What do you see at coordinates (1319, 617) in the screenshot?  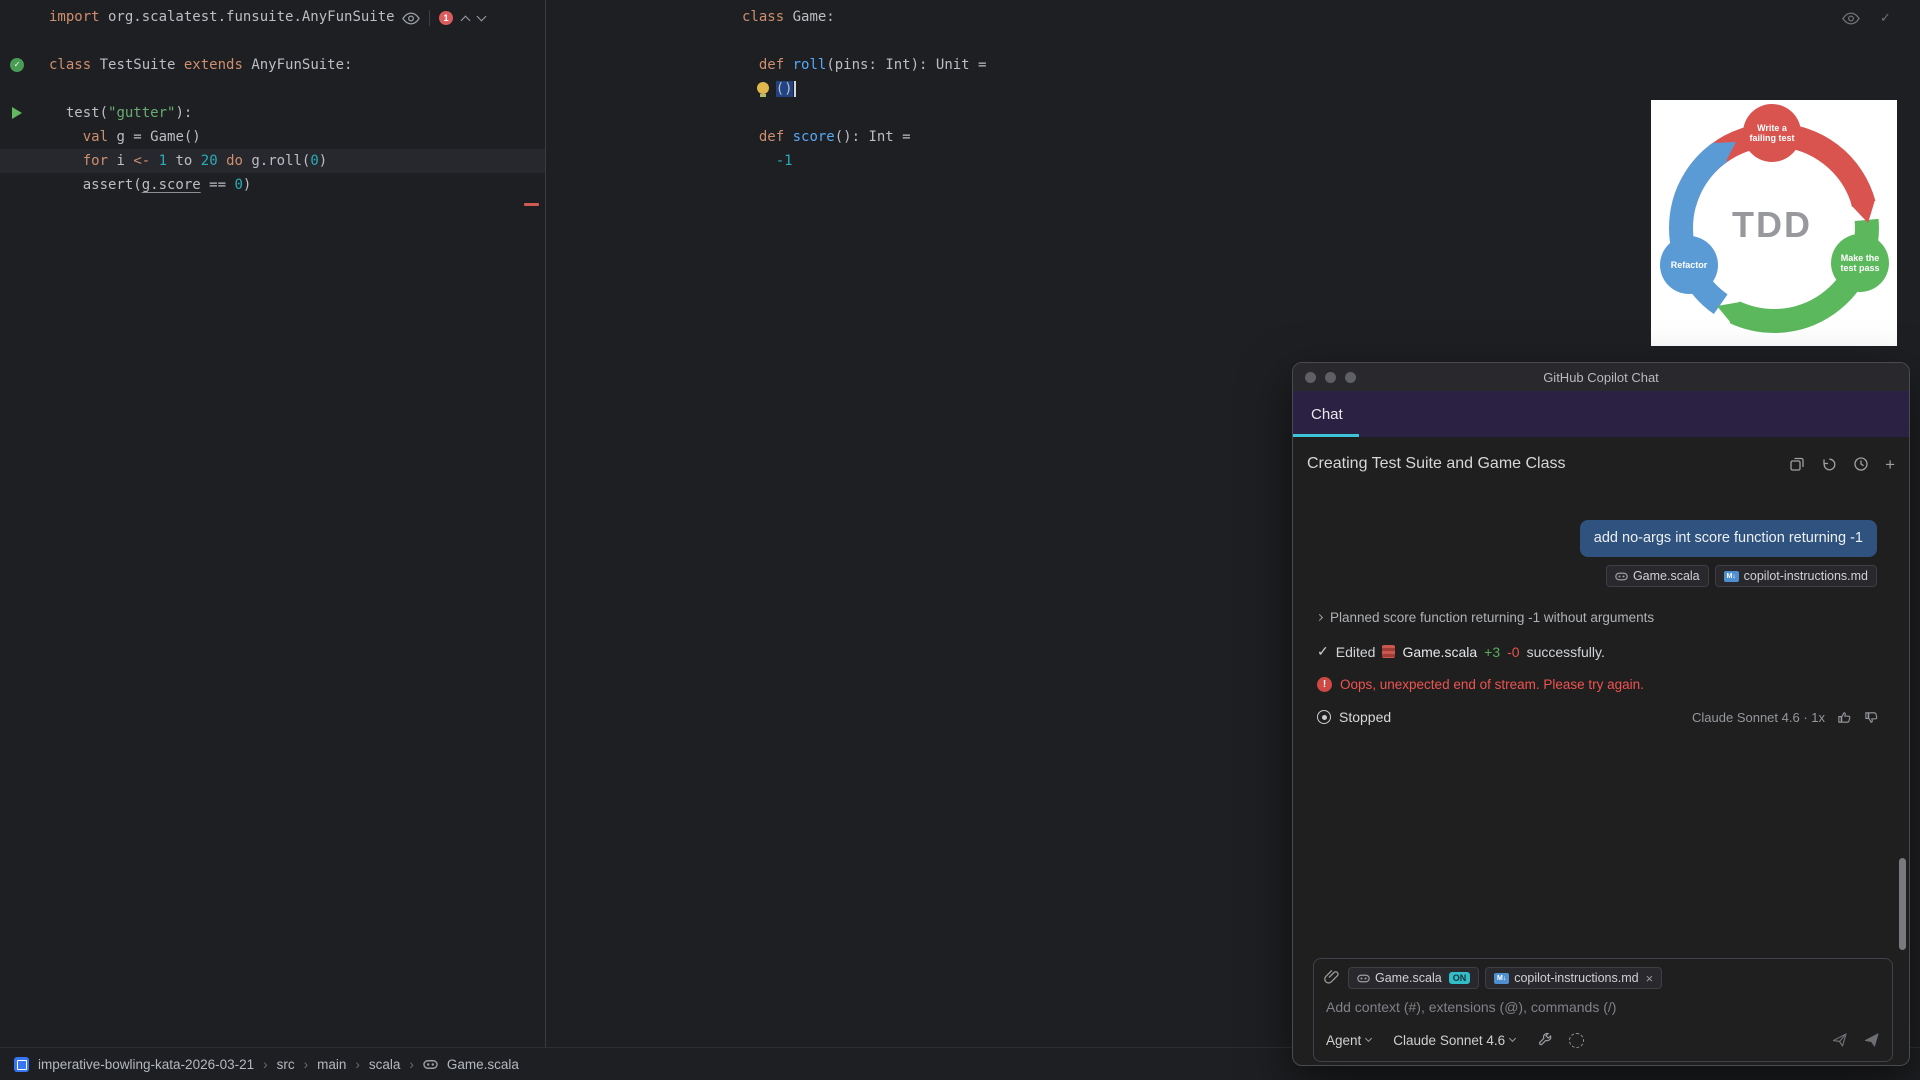 I see `chevron-right-icon` at bounding box center [1319, 617].